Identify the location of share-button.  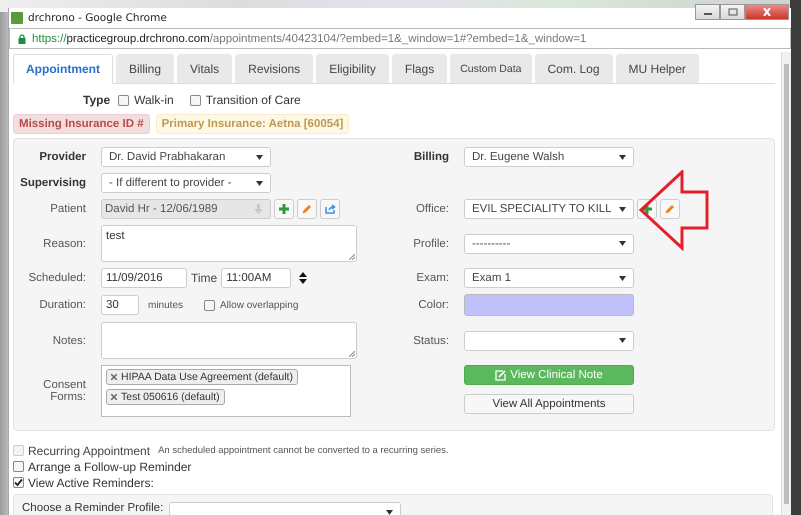
(330, 209).